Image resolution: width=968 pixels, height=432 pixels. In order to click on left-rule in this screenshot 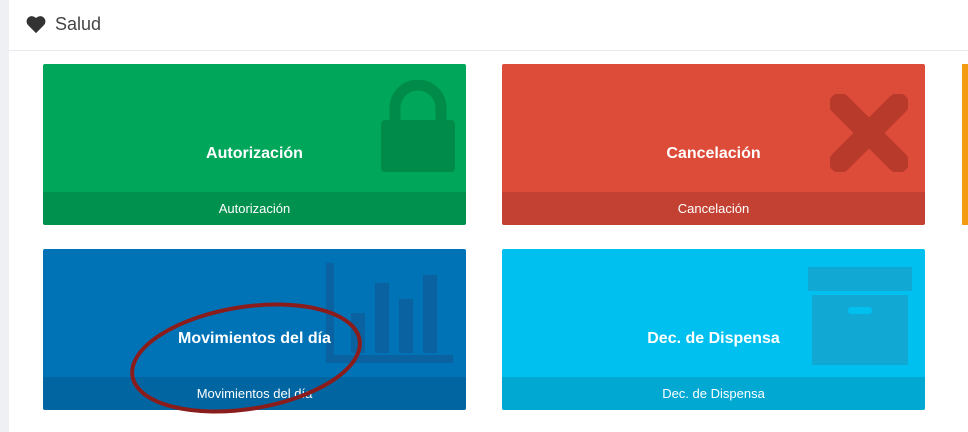, I will do `click(4, 216)`.